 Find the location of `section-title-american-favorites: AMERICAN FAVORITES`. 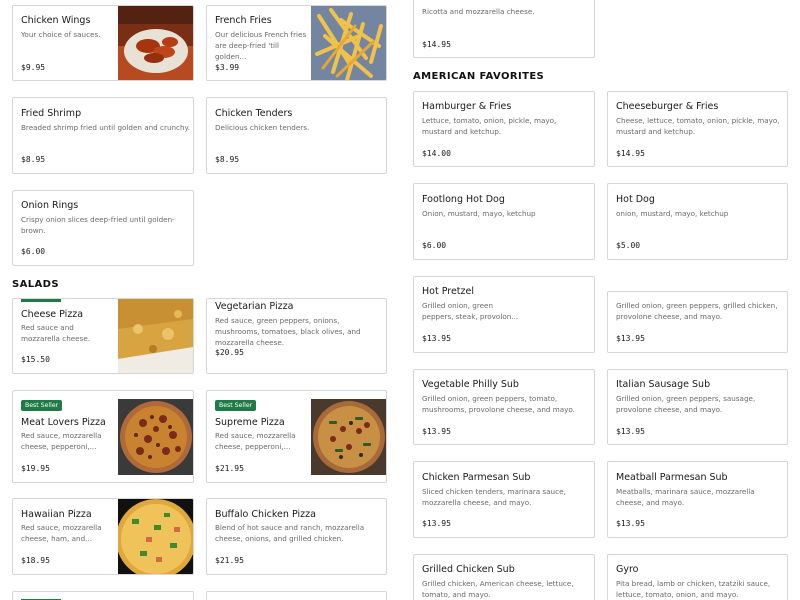

section-title-american-favorites: AMERICAN FAVORITES is located at coordinates (479, 76).